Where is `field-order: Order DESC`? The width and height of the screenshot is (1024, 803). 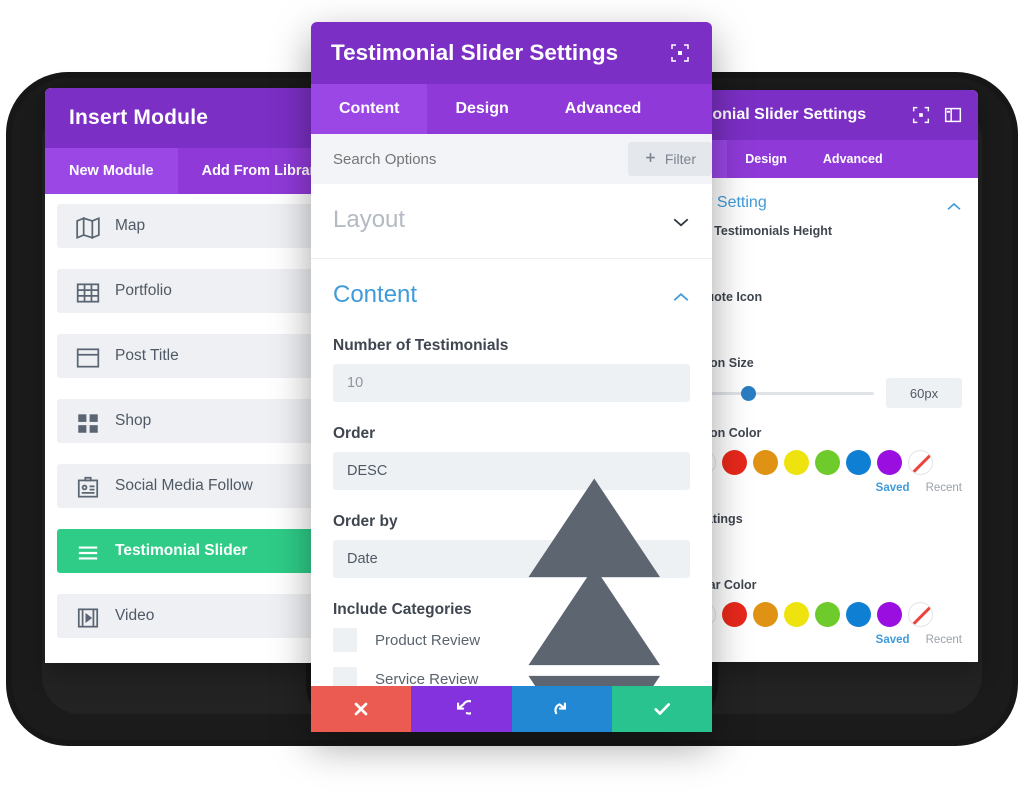
field-order: Order DESC is located at coordinates (511, 578).